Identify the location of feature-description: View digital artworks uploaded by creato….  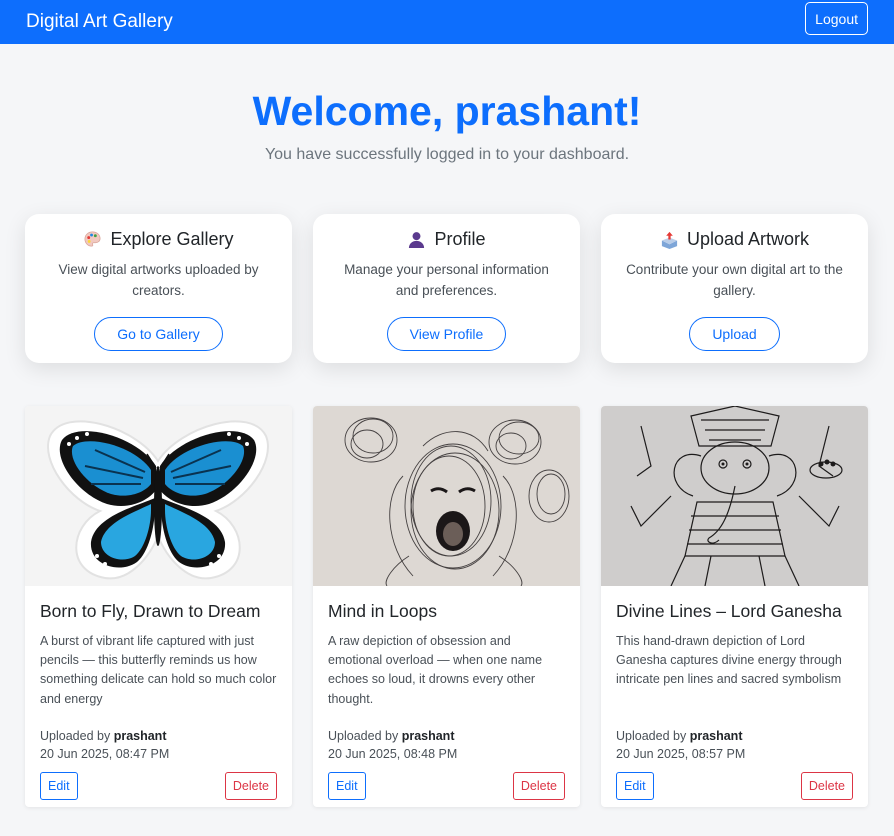
(158, 280).